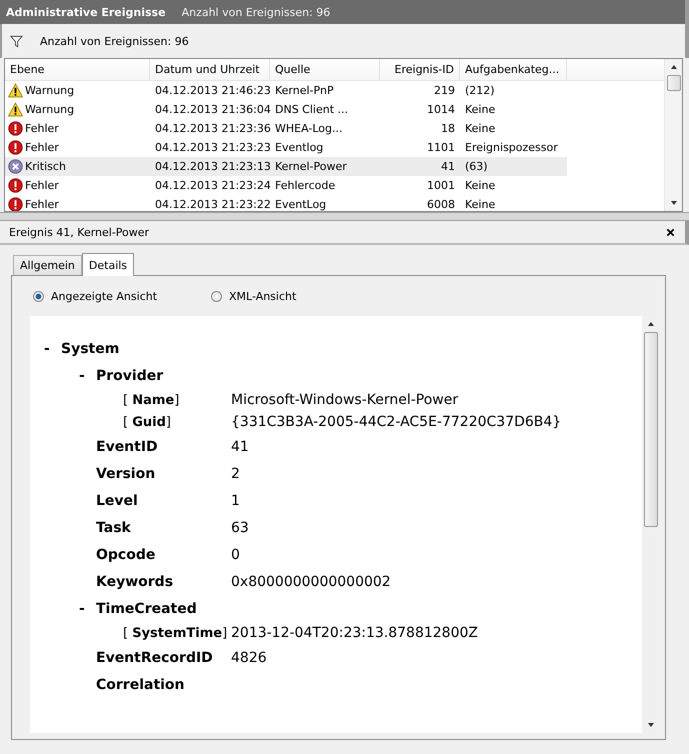 Image resolution: width=689 pixels, height=754 pixels. Describe the element at coordinates (147, 422) in the screenshot. I see `attribute-name: [ Guid]` at that location.